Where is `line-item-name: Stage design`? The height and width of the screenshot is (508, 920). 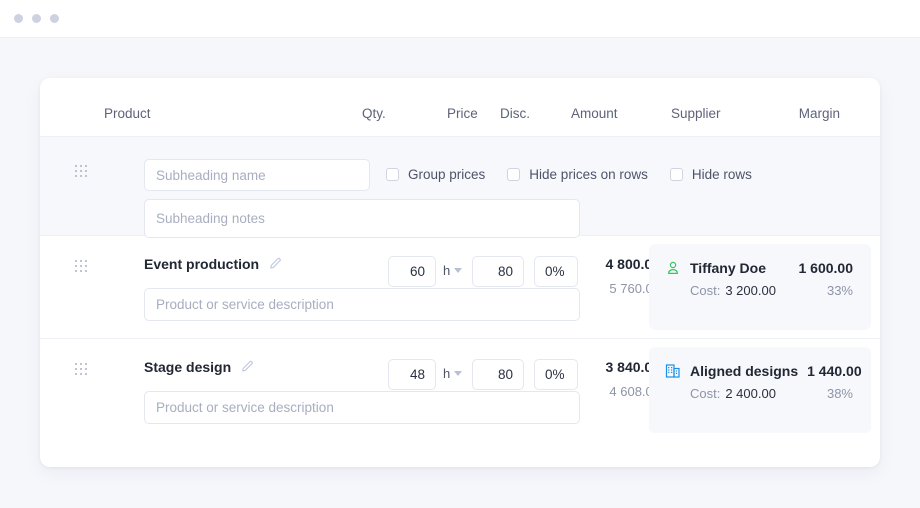
line-item-name: Stage design is located at coordinates (188, 367).